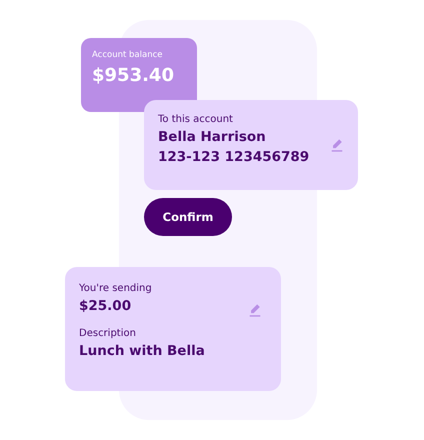 This screenshot has height=440, width=424. Describe the element at coordinates (105, 306) in the screenshot. I see `amount-value: $25.00` at that location.